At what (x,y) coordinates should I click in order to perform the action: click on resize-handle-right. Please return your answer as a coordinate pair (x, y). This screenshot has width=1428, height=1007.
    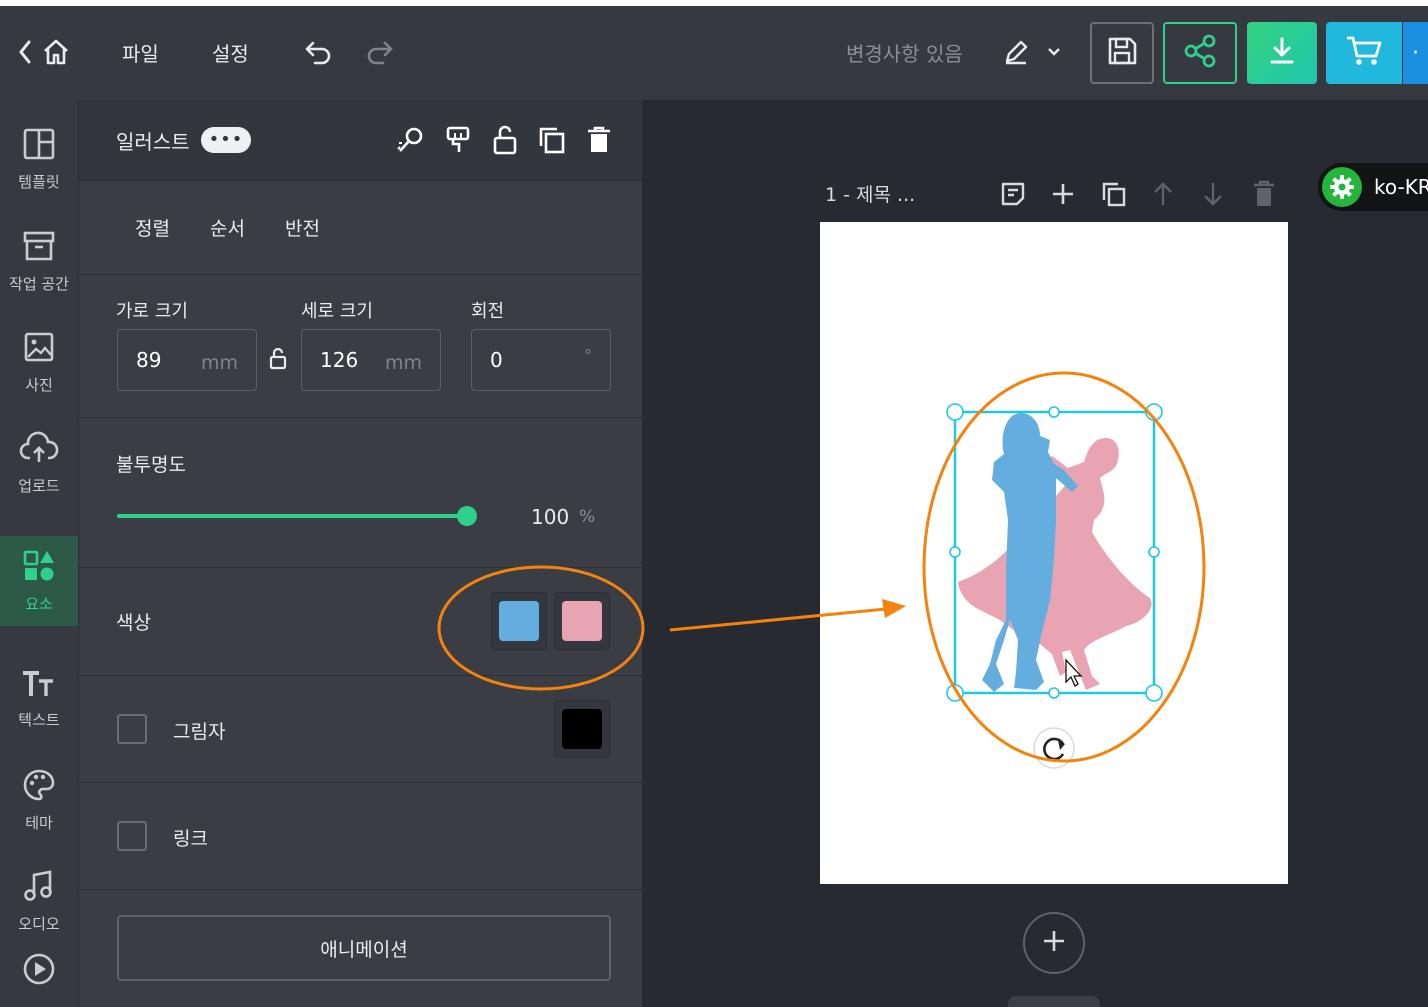
    Looking at the image, I should click on (1154, 552).